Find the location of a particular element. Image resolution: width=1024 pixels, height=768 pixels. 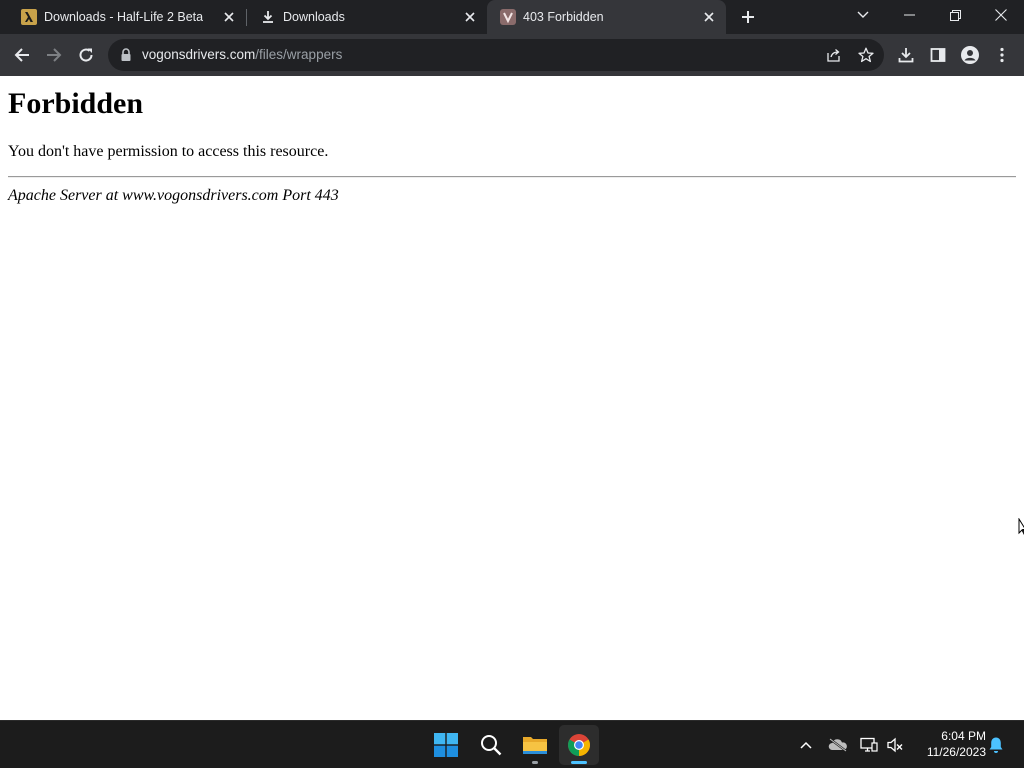

arrow-left-icon is located at coordinates (21, 55).